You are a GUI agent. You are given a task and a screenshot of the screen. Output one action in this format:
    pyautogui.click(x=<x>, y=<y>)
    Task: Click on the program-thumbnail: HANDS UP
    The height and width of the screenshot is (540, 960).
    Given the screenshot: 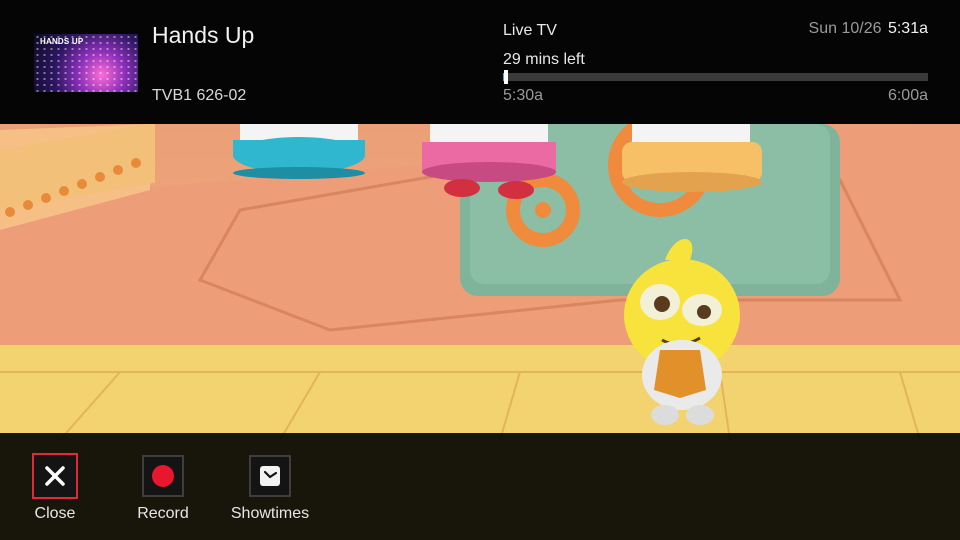 What is the action you would take?
    pyautogui.click(x=86, y=63)
    